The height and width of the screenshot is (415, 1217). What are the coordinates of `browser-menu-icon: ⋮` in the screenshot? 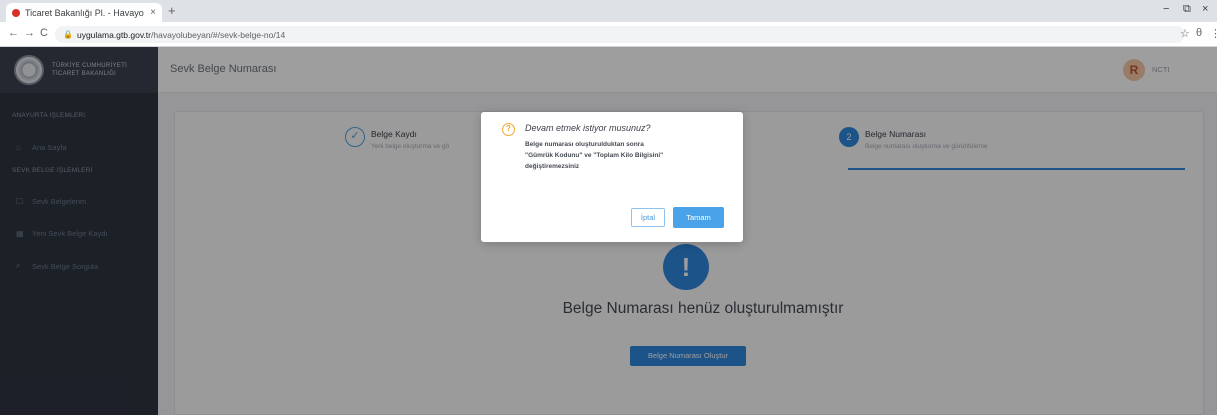 It's located at (1213, 33).